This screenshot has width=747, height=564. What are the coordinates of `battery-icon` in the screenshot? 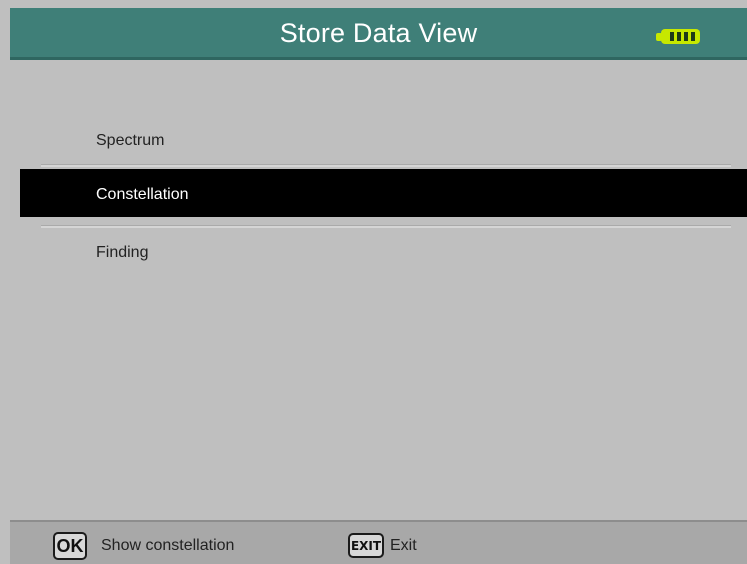 It's located at (679, 36).